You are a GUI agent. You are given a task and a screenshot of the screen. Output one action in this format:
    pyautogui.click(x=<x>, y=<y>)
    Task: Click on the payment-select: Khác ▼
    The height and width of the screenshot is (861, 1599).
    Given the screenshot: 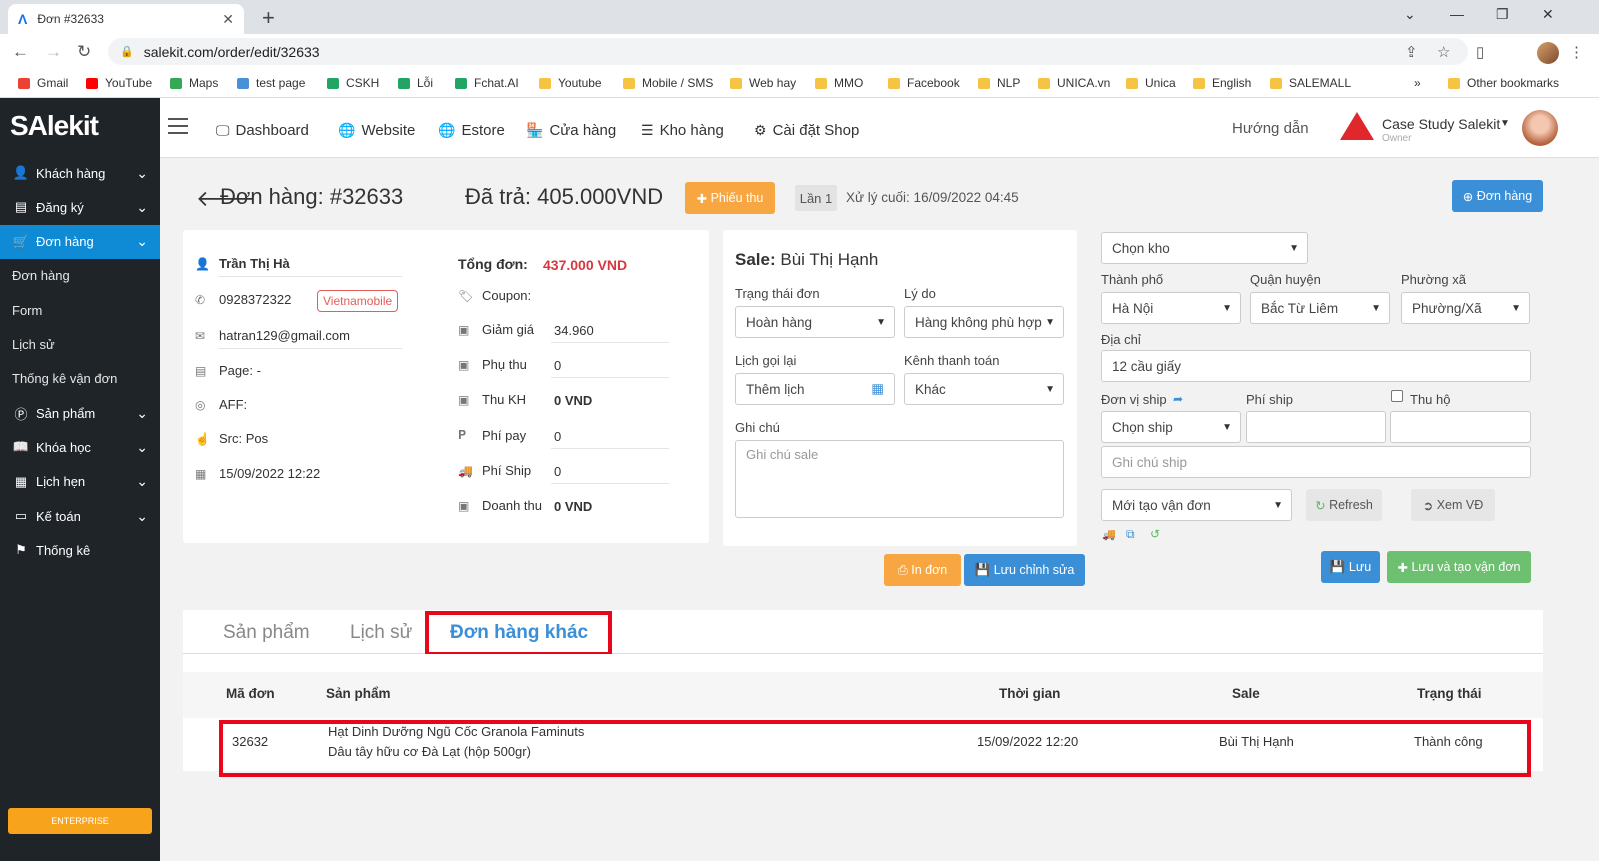 What is the action you would take?
    pyautogui.click(x=984, y=389)
    